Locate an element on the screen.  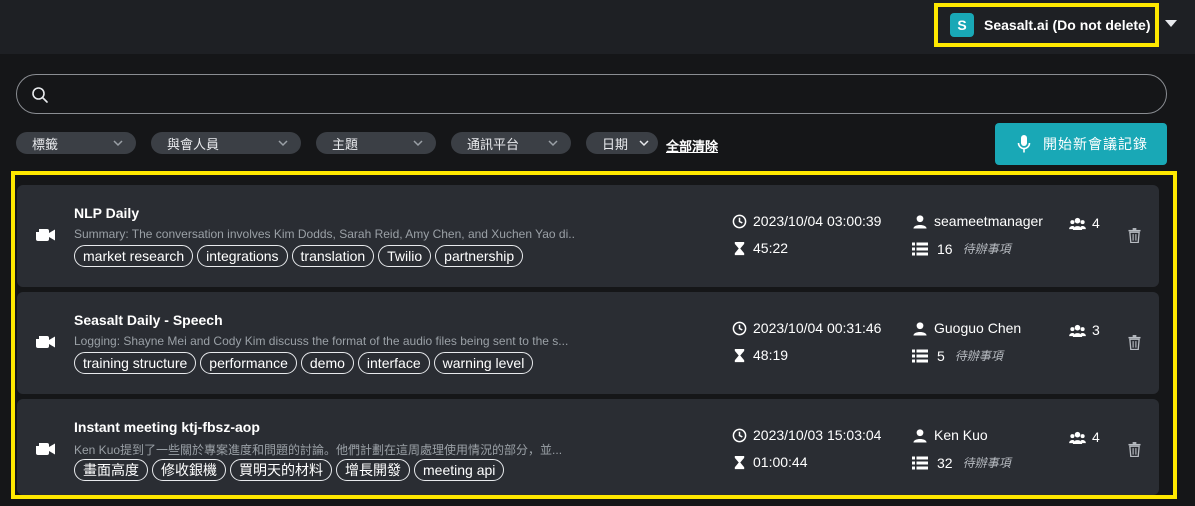
todo-summary: 32 待辦事項 is located at coordinates (961, 462).